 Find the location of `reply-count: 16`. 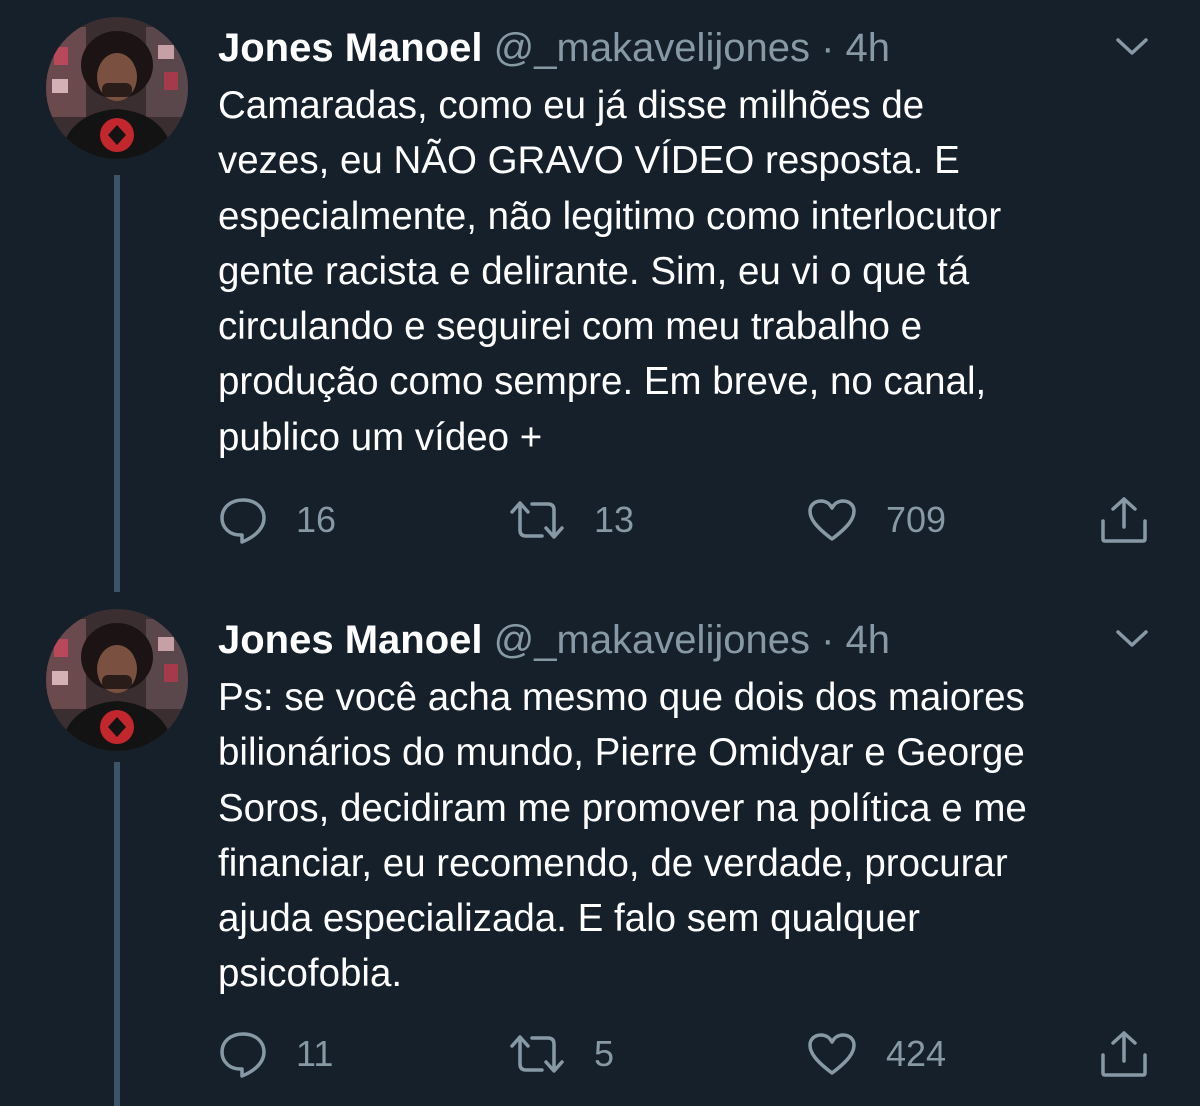

reply-count: 16 is located at coordinates (316, 519).